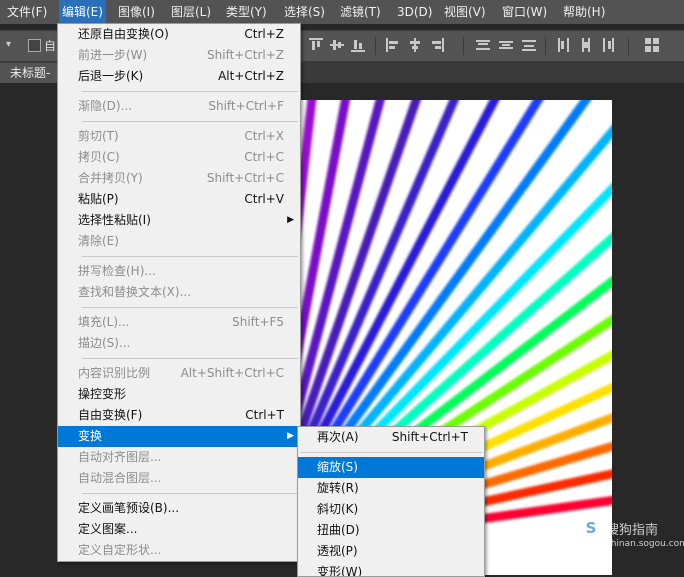  I want to click on align-left-edges-icon, so click(393, 45).